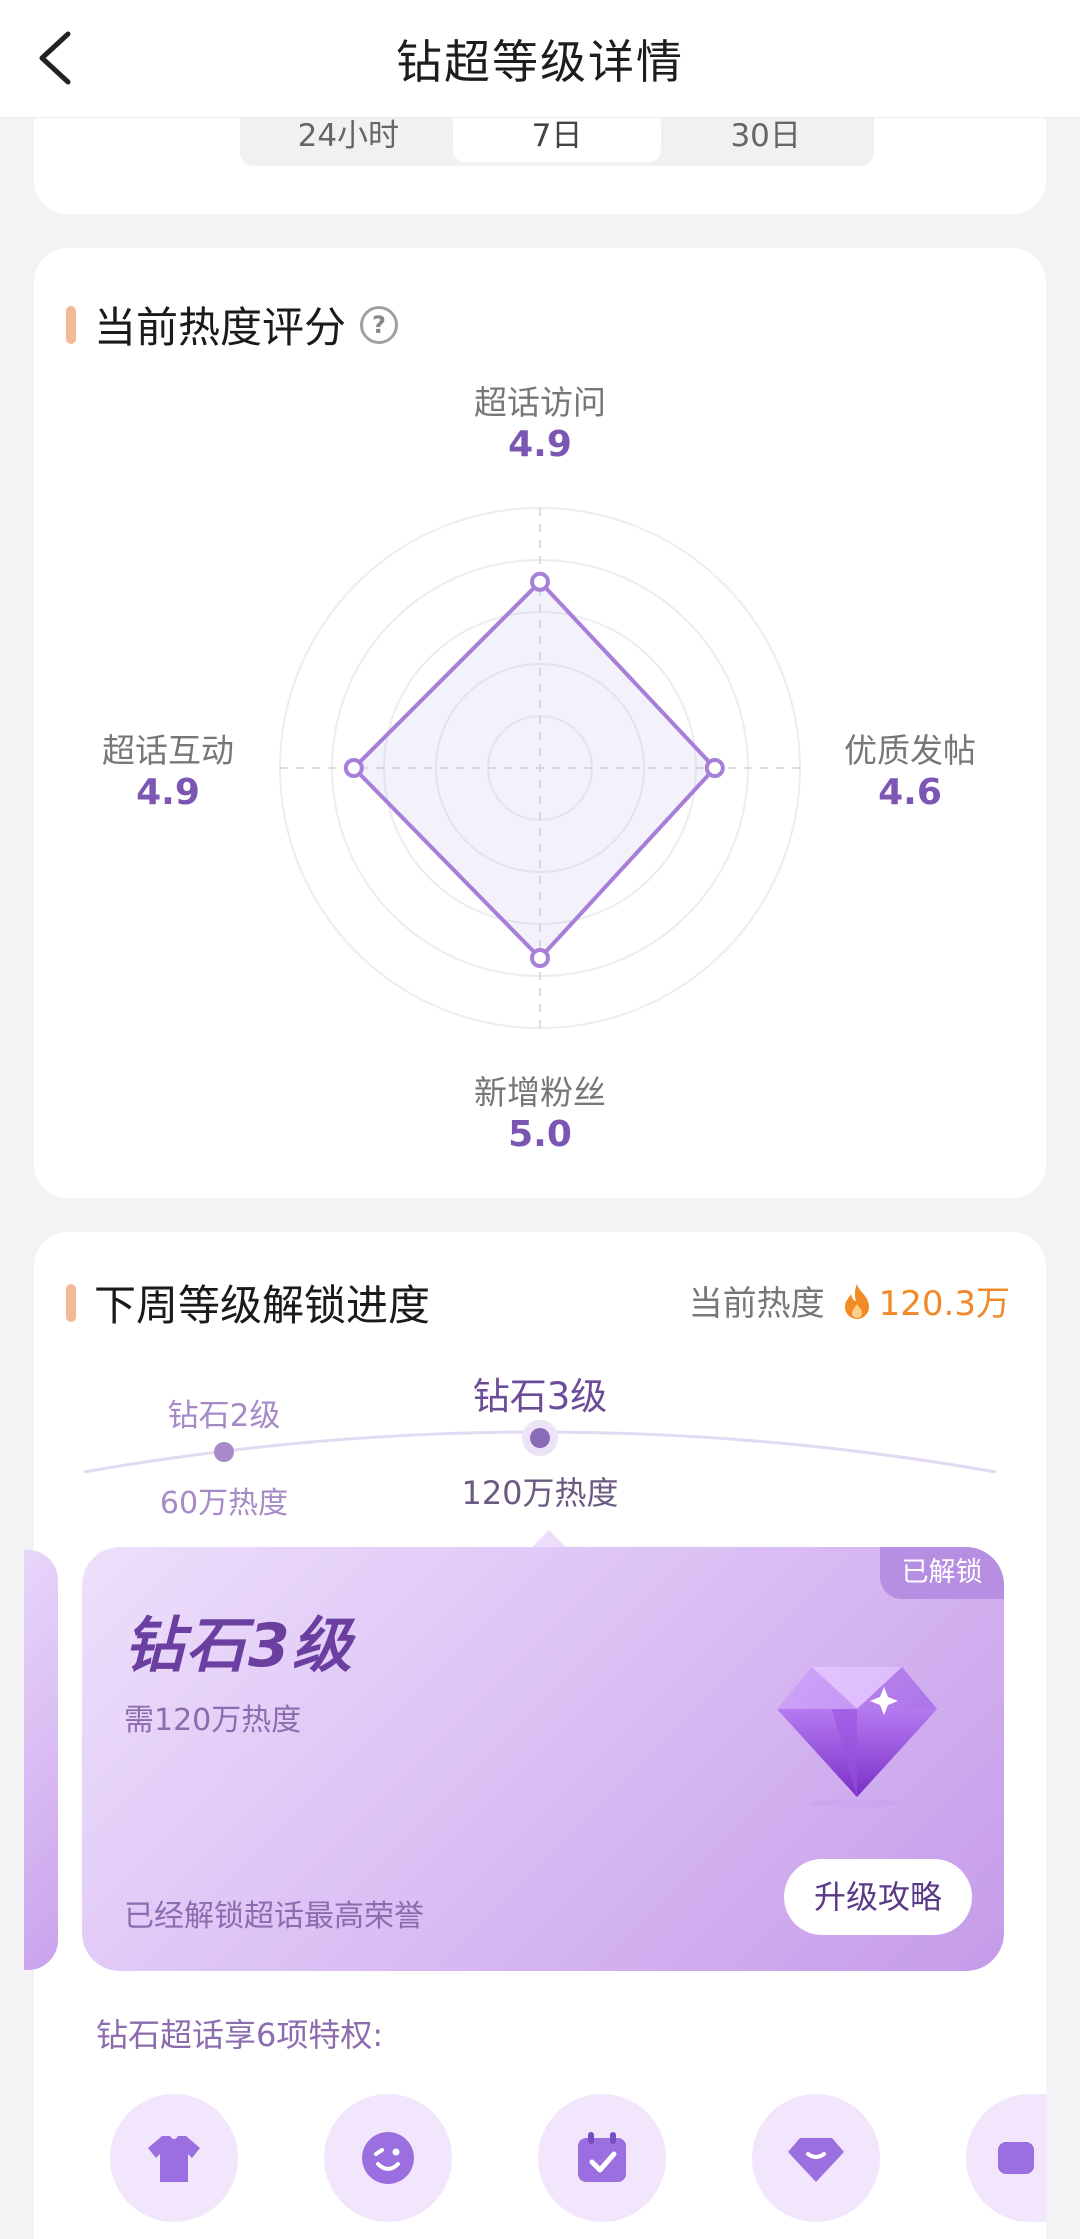  Describe the element at coordinates (756, 1304) in the screenshot. I see `current-heat-label: 当前热度` at that location.